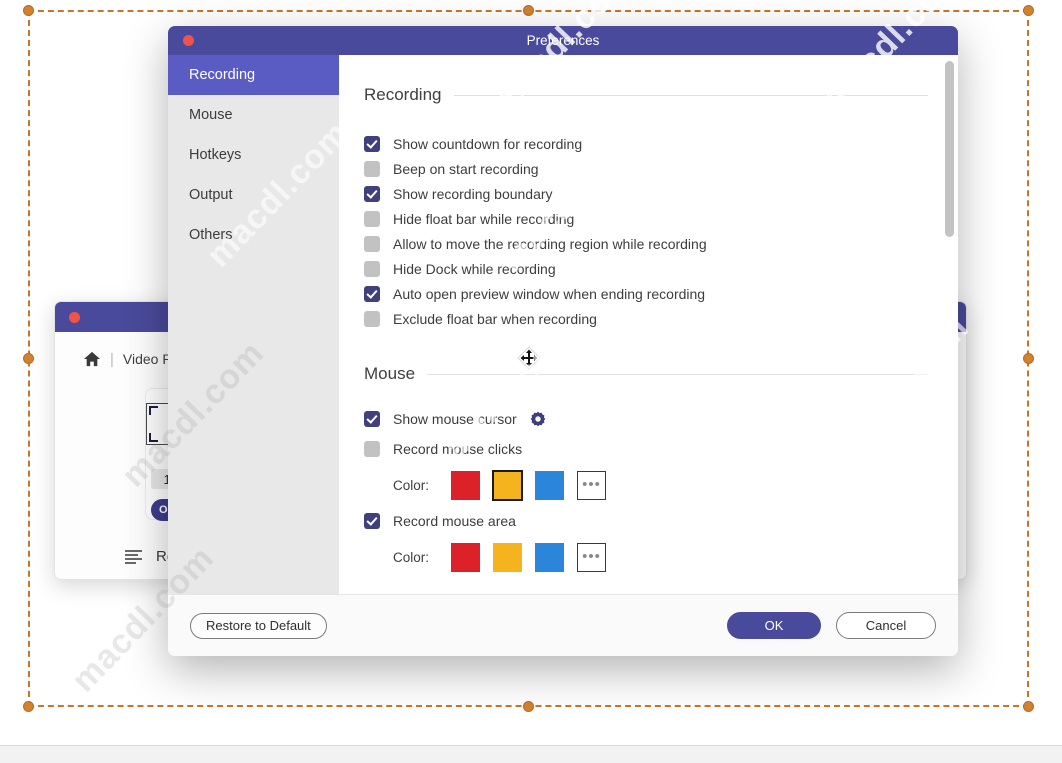  I want to click on sidebar-item-label: Mouse, so click(211, 115).